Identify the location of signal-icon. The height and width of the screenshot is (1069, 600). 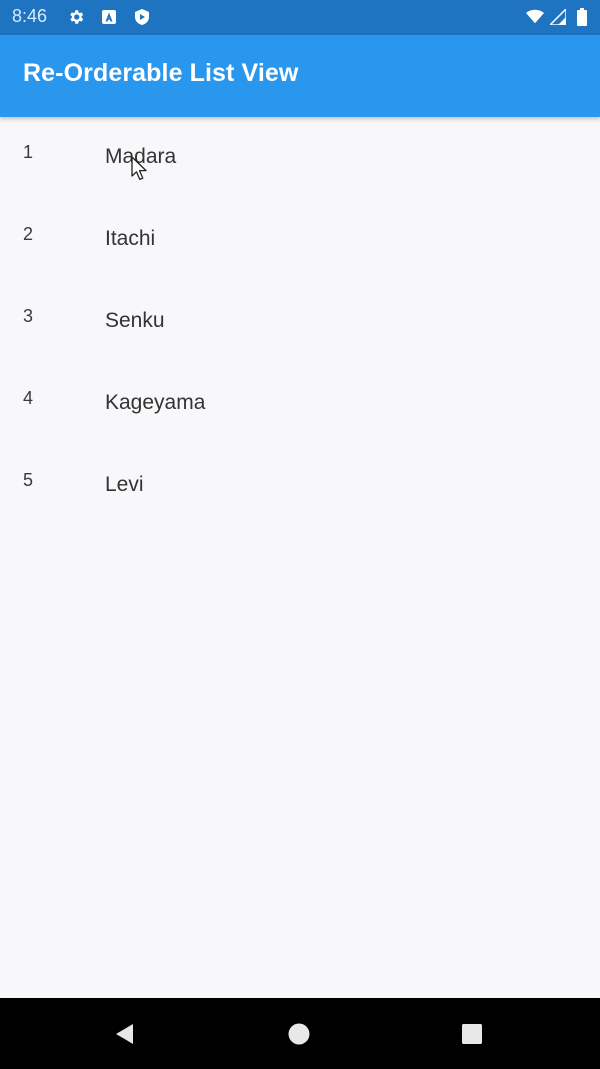
(558, 17).